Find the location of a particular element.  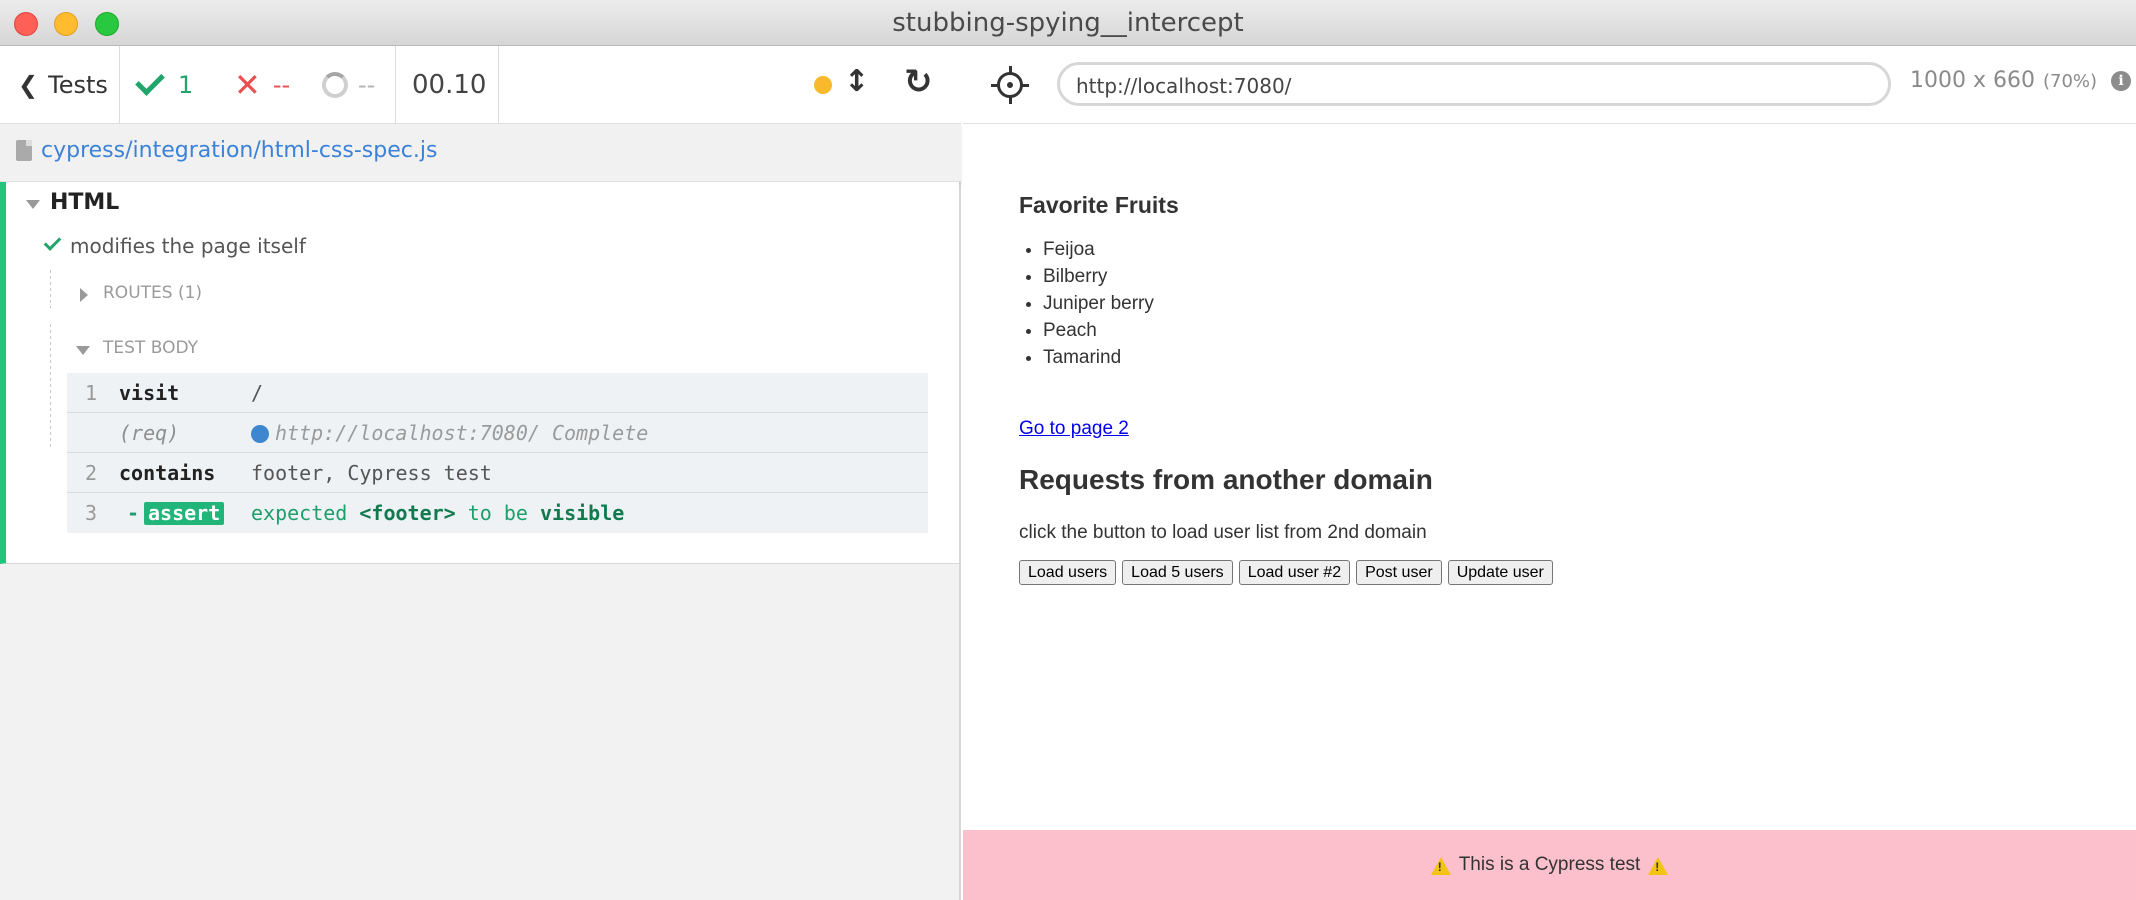

info-icon: i is located at coordinates (2121, 81).